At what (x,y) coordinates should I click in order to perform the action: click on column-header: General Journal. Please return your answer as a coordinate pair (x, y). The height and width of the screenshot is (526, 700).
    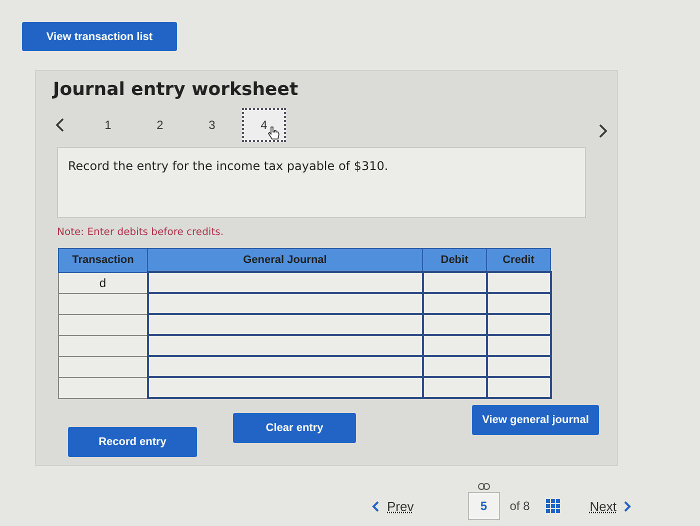
    Looking at the image, I should click on (285, 260).